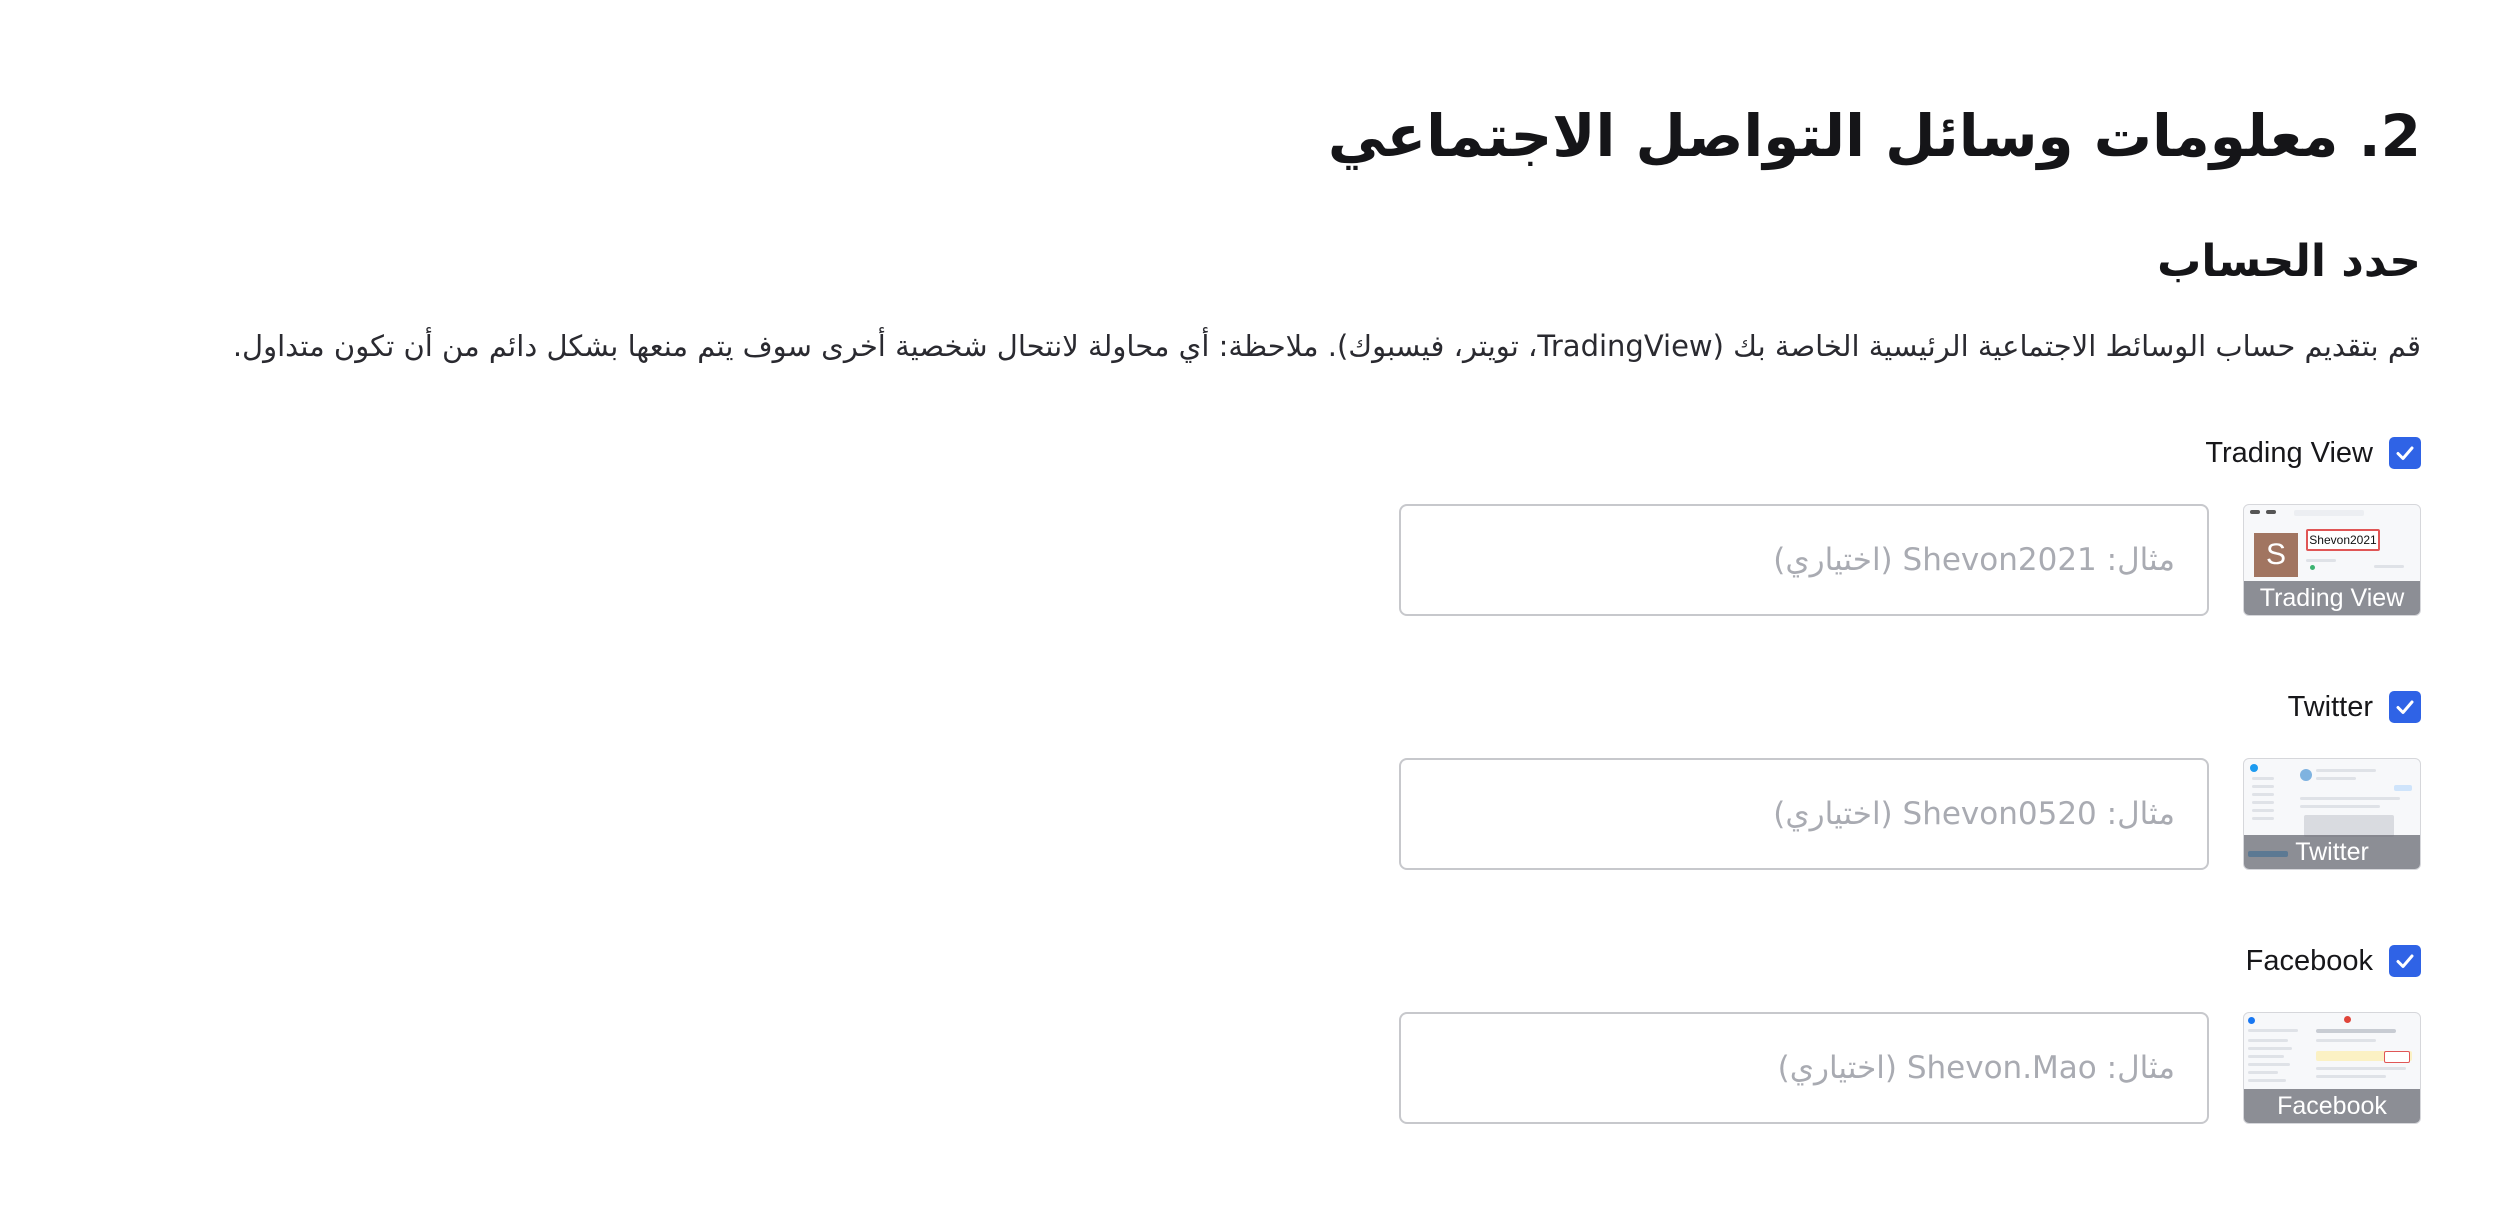 The height and width of the screenshot is (1210, 2494). Describe the element at coordinates (2330, 706) in the screenshot. I see `twitter-label: Twitter` at that location.